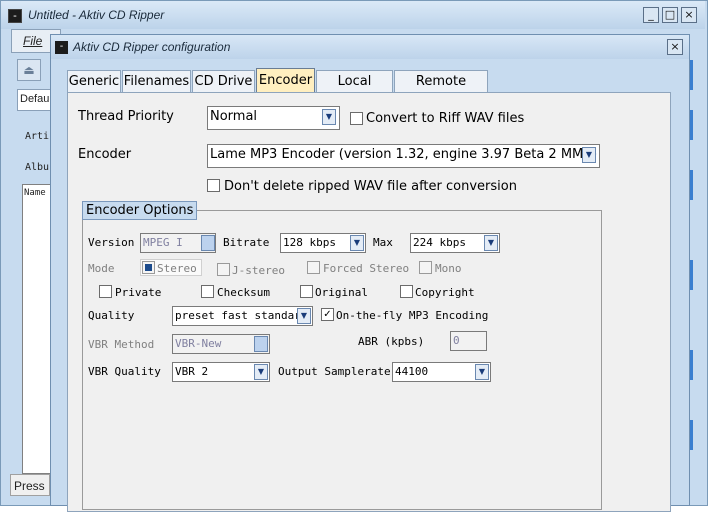 The height and width of the screenshot is (512, 708). I want to click on mode-jstereo-radio, so click(223, 269).